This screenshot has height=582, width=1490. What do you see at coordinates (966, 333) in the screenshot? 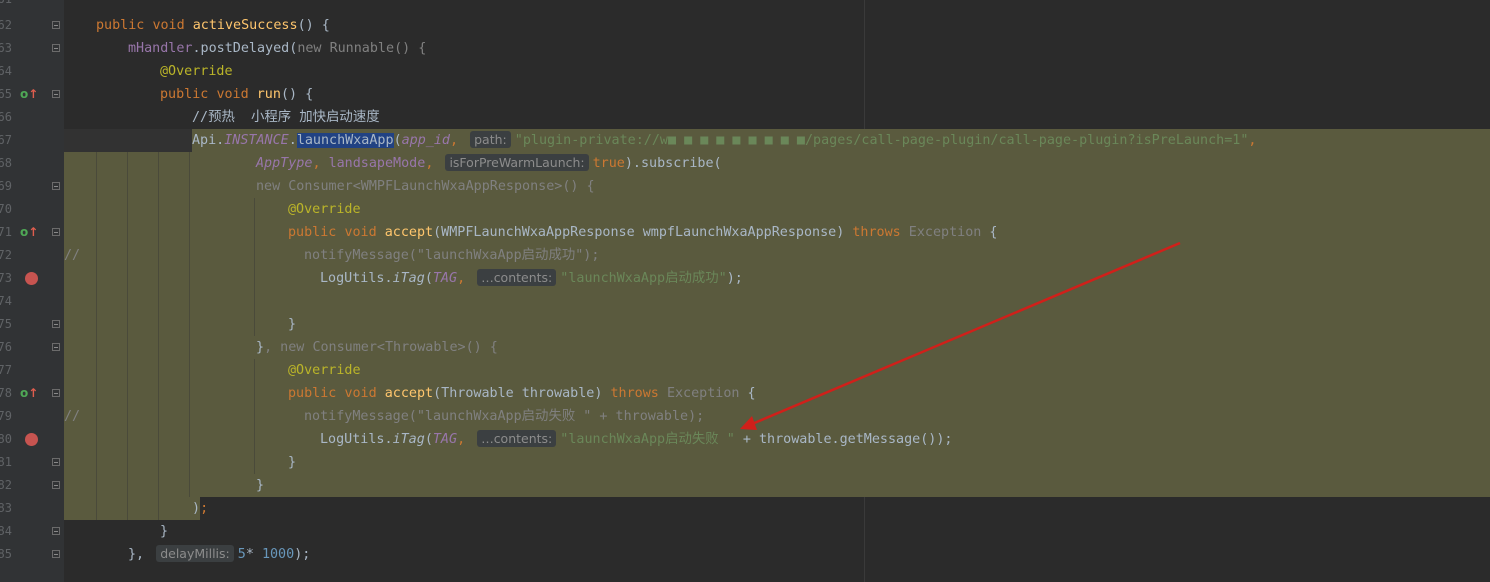
I see `arrow-line` at bounding box center [966, 333].